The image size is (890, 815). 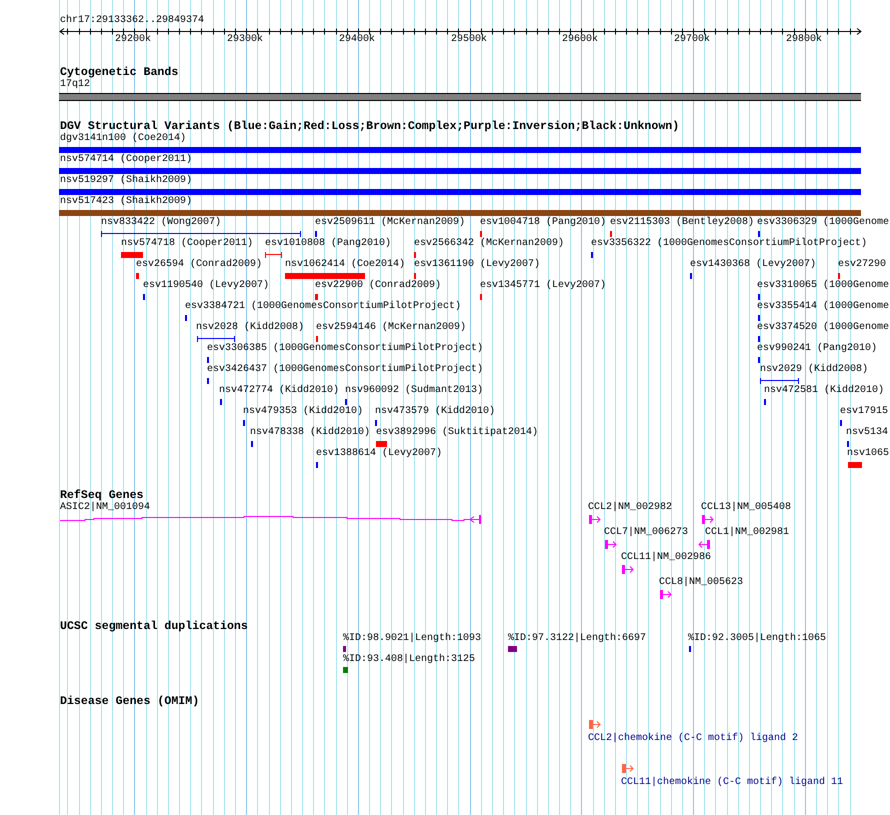 I want to click on variant-label: esv2594146 (McKernan2009), so click(x=391, y=328).